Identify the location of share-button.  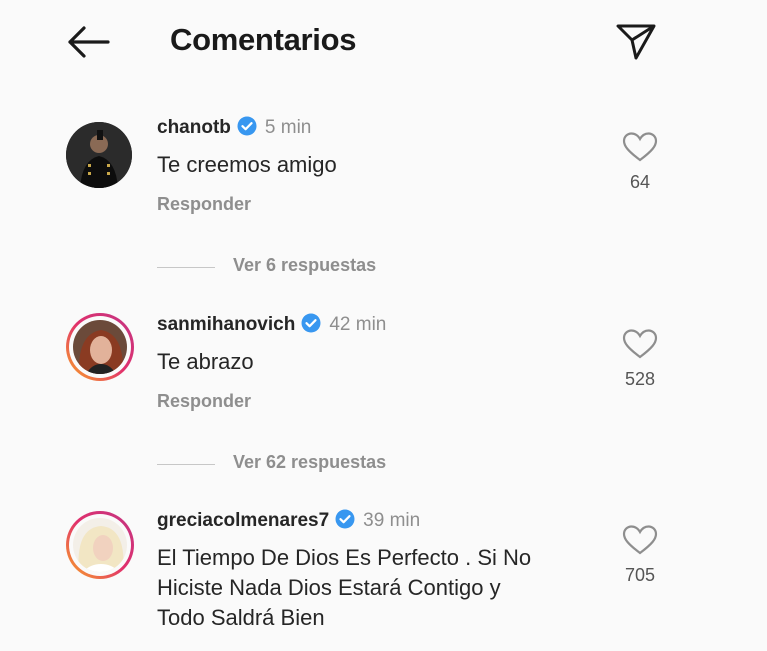
(636, 42).